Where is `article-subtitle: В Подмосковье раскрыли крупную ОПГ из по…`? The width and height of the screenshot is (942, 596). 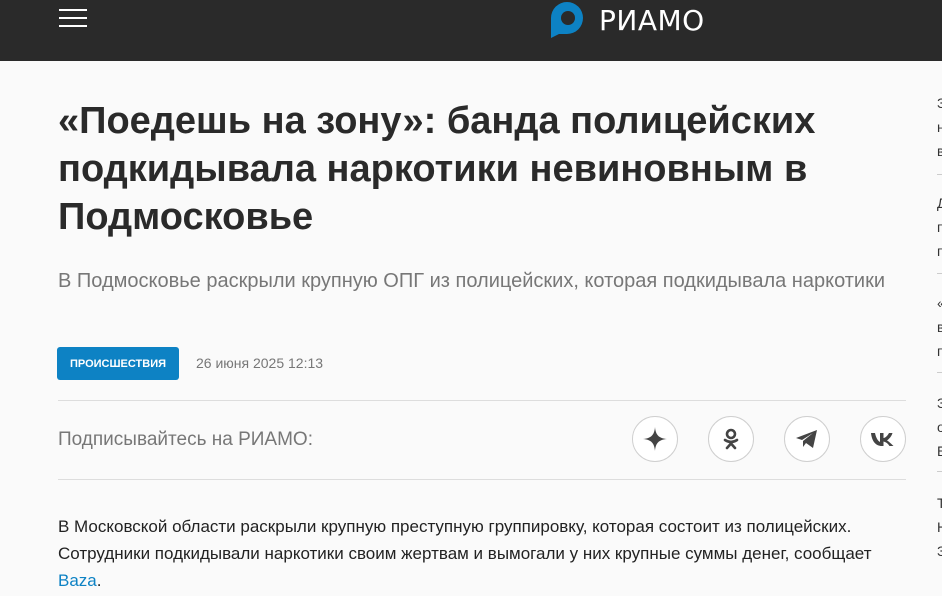 article-subtitle: В Подмосковье раскрыли крупную ОПГ из по… is located at coordinates (472, 281).